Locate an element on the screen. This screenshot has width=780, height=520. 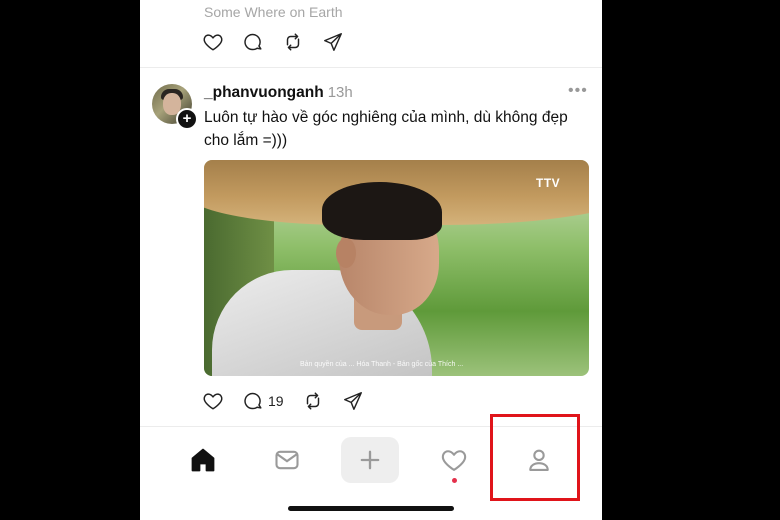
reply-count: 19 is located at coordinates (276, 401).